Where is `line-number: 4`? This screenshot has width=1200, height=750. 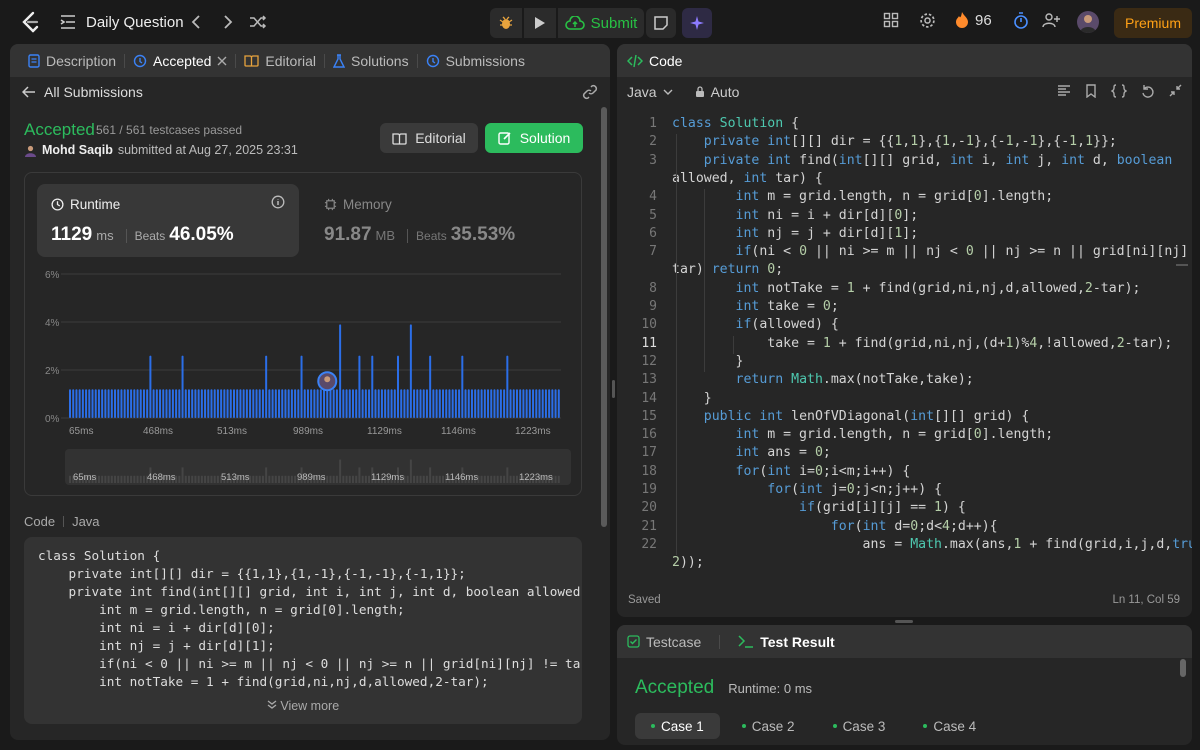
line-number: 4 is located at coordinates (653, 197).